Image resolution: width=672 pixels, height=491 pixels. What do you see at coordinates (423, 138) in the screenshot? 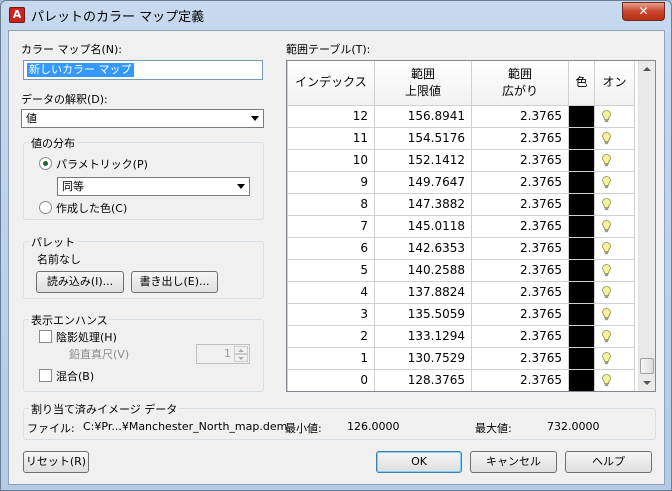
I see `row-upper-value: 154.5176` at bounding box center [423, 138].